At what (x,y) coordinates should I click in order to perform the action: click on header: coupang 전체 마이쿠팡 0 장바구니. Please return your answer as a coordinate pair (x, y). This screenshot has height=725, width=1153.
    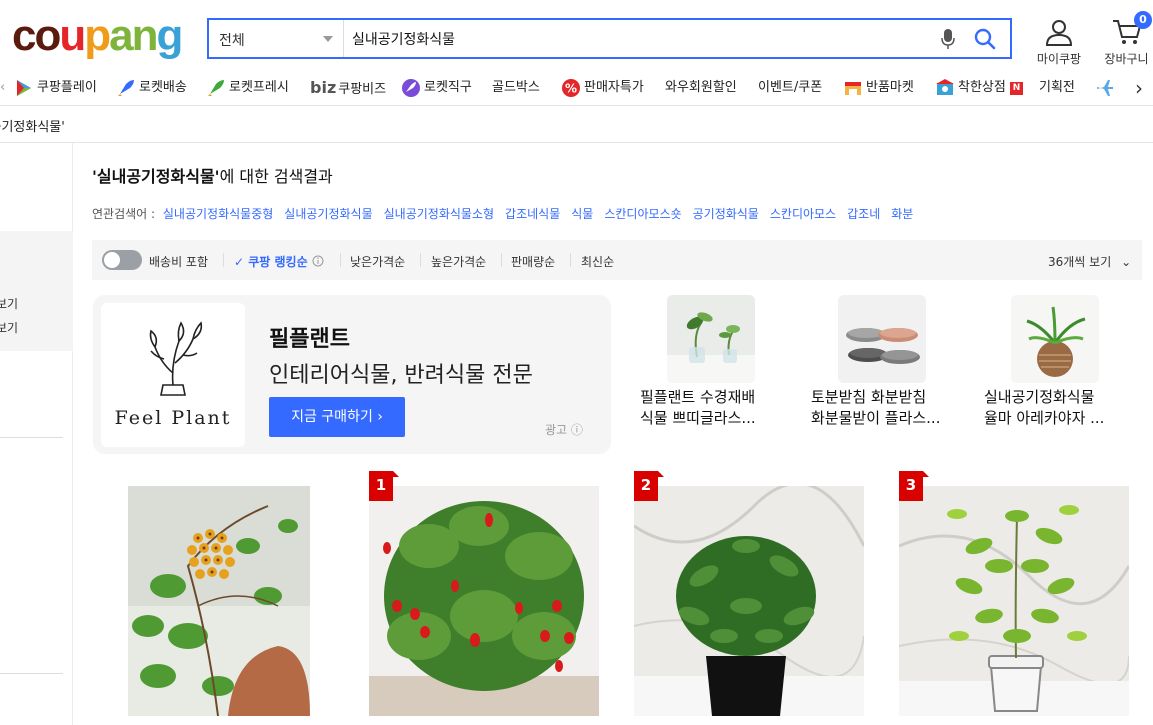
    Looking at the image, I should click on (576, 35).